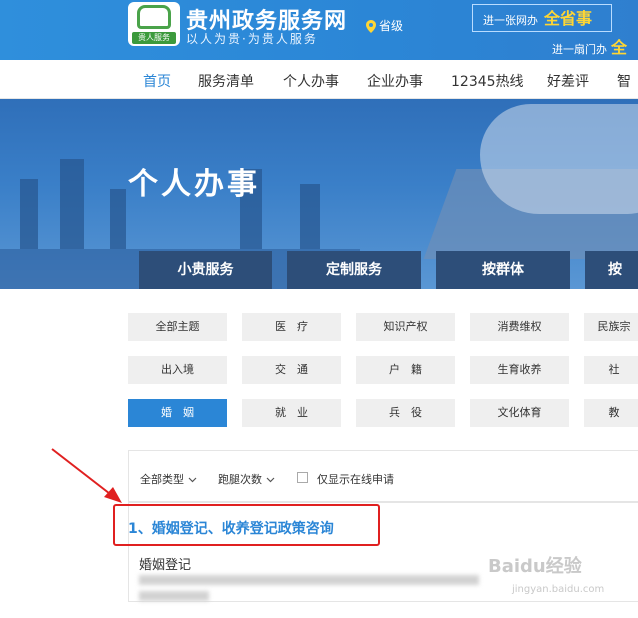 This screenshot has height=618, width=638. Describe the element at coordinates (624, 81) in the screenshot. I see `nav-item-smart: 智` at that location.